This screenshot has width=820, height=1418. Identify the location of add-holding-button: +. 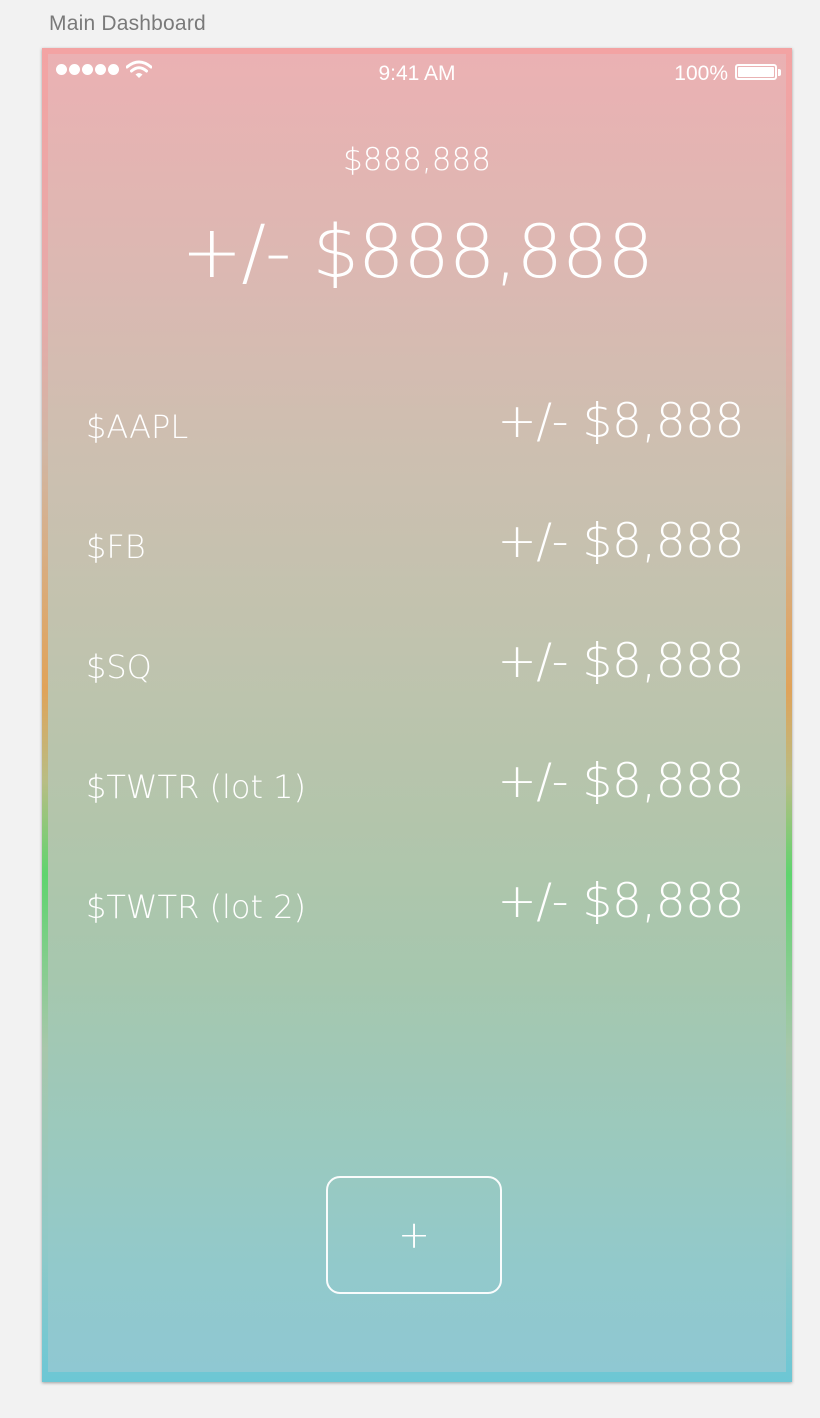
(414, 1235).